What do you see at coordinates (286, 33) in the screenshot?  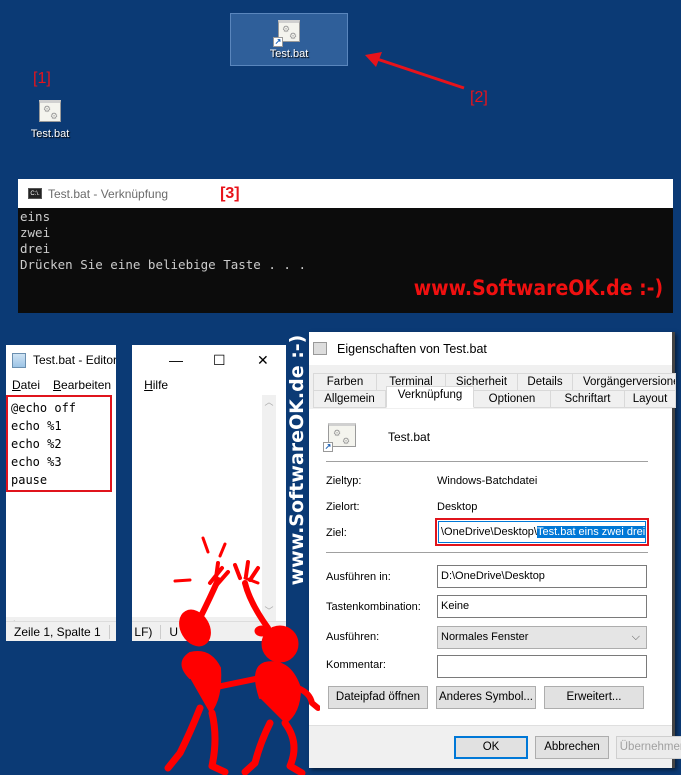 I see `batch-shortcut-icon: ⚙ ⚙ ↗` at bounding box center [286, 33].